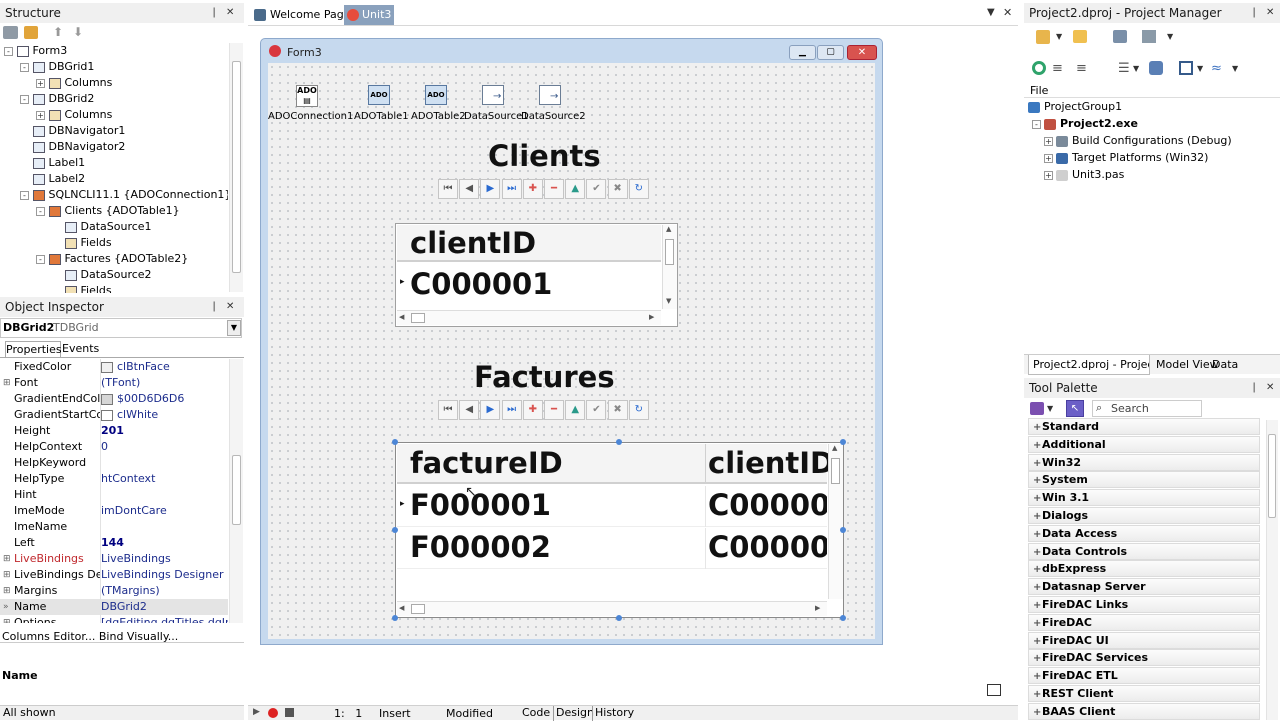 The image size is (1280, 721). I want to click on insert-record-icon: ✚, so click(532, 410).